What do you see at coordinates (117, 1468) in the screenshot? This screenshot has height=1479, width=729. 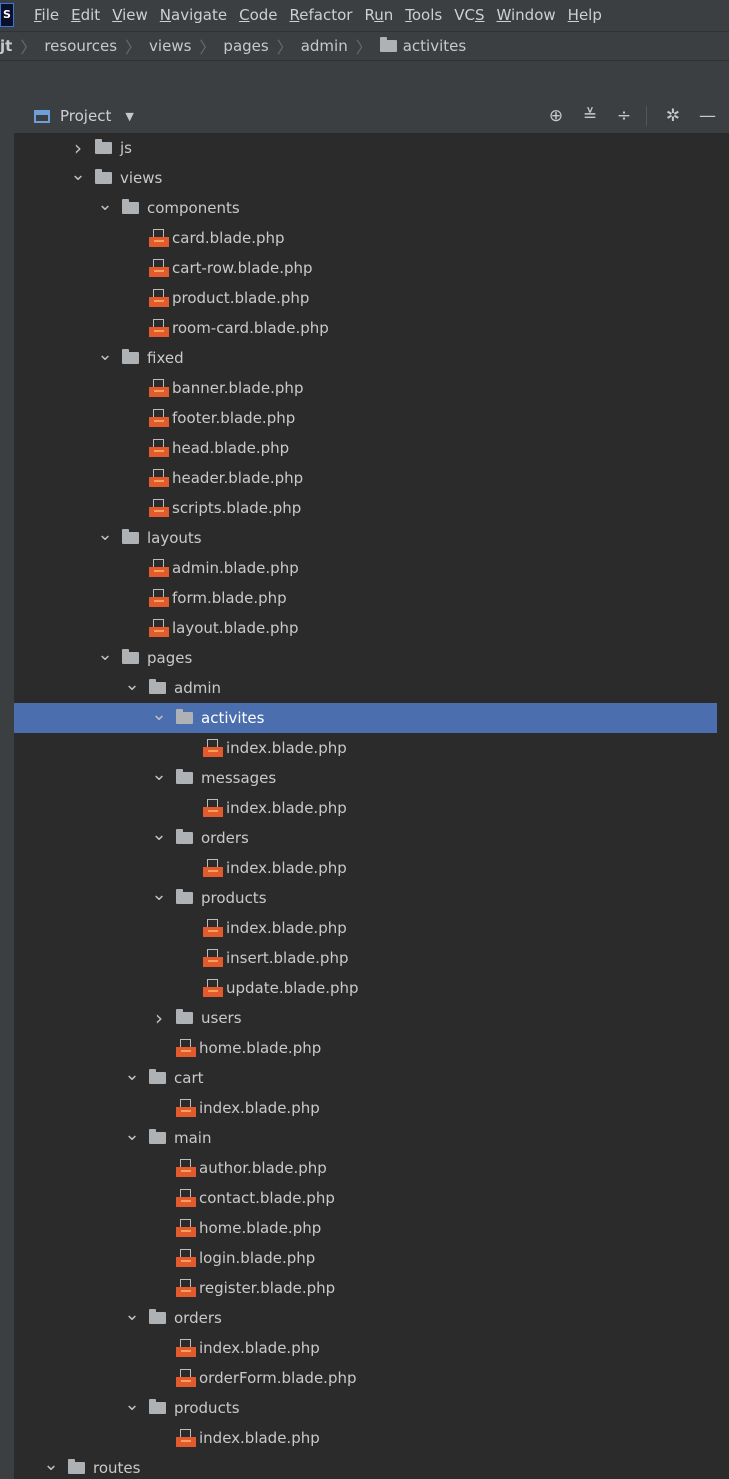 I see `tree-item-label: routes` at bounding box center [117, 1468].